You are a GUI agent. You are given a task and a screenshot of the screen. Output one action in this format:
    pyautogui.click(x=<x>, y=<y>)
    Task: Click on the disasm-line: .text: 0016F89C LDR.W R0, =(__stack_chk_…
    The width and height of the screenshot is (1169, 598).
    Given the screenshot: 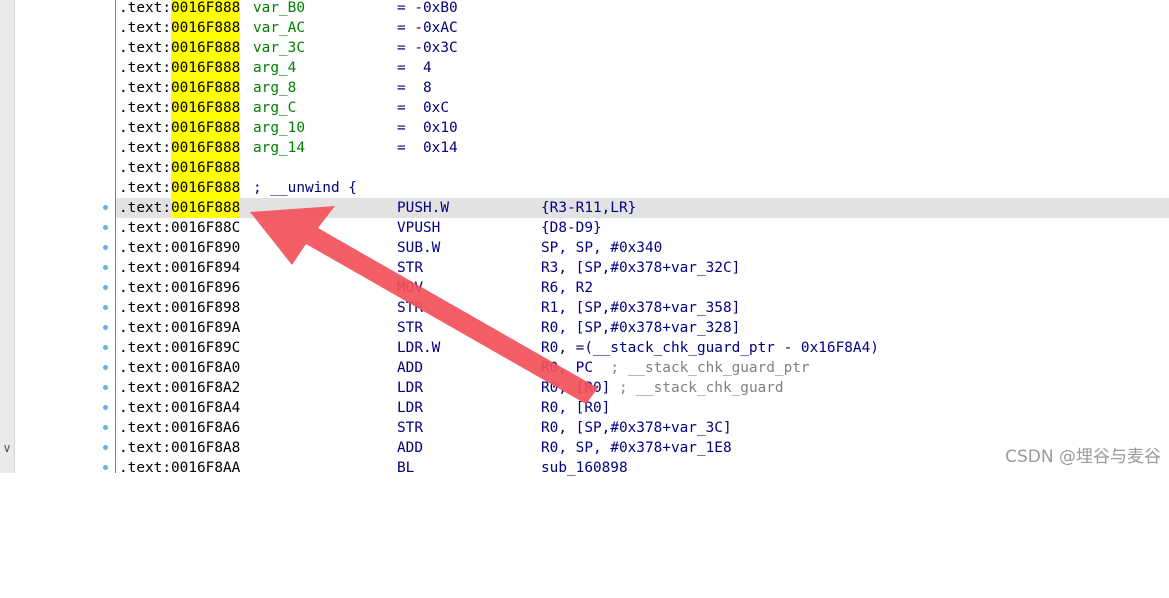 What is the action you would take?
    pyautogui.click(x=636, y=348)
    